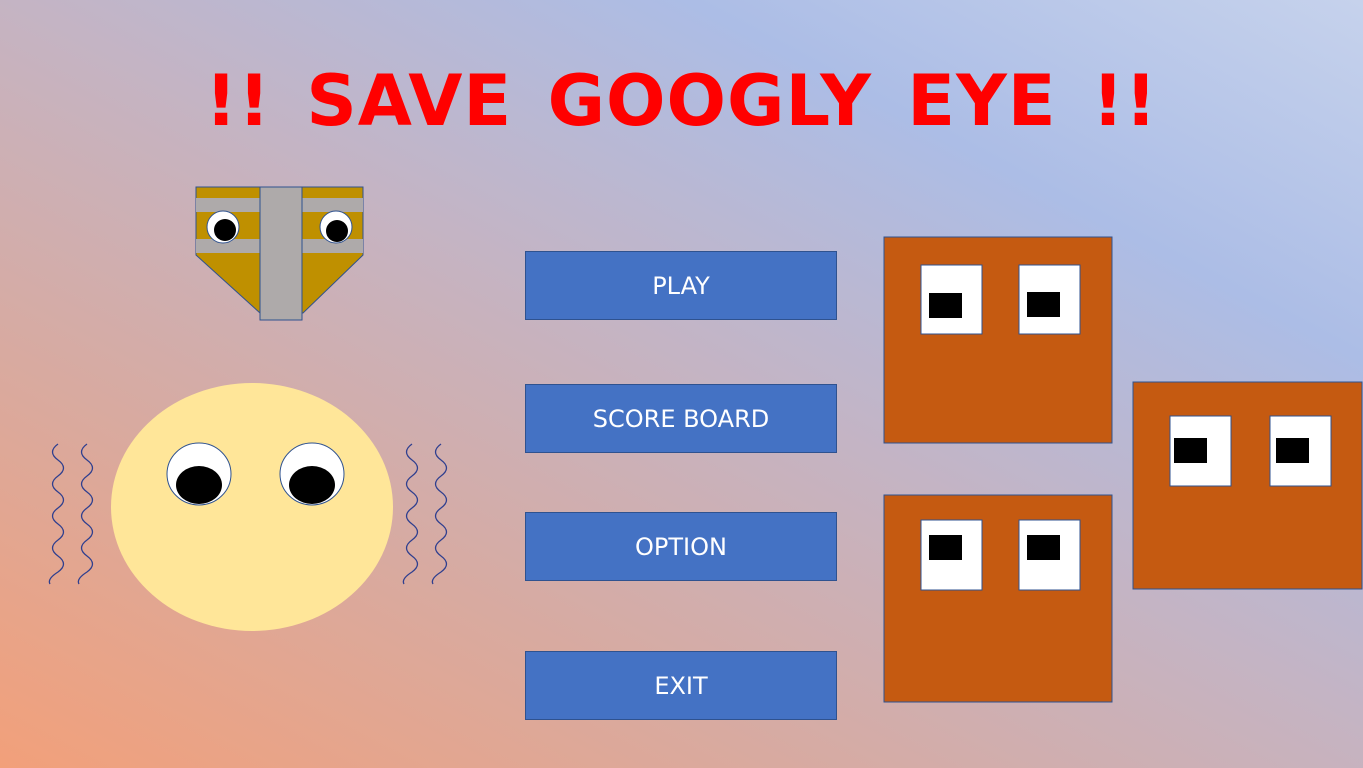 The image size is (1363, 768). What do you see at coordinates (681, 418) in the screenshot?
I see `score-board-button: SCORE BOARD` at bounding box center [681, 418].